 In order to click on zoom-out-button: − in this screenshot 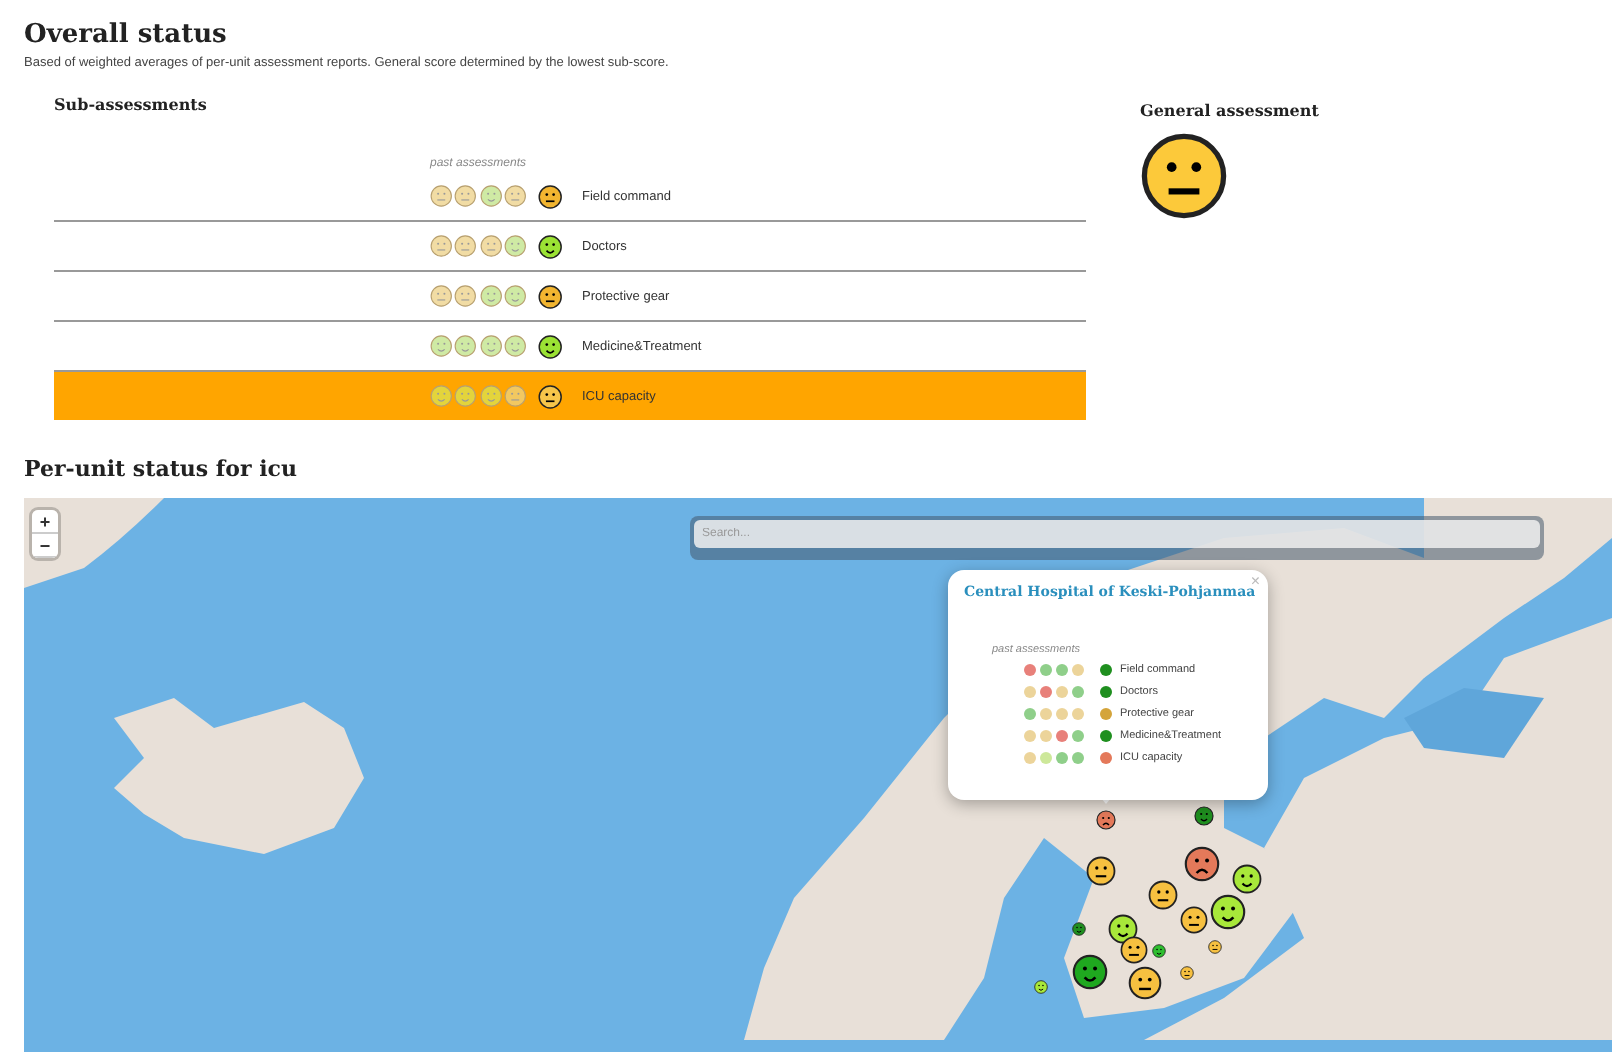, I will do `click(45, 546)`.